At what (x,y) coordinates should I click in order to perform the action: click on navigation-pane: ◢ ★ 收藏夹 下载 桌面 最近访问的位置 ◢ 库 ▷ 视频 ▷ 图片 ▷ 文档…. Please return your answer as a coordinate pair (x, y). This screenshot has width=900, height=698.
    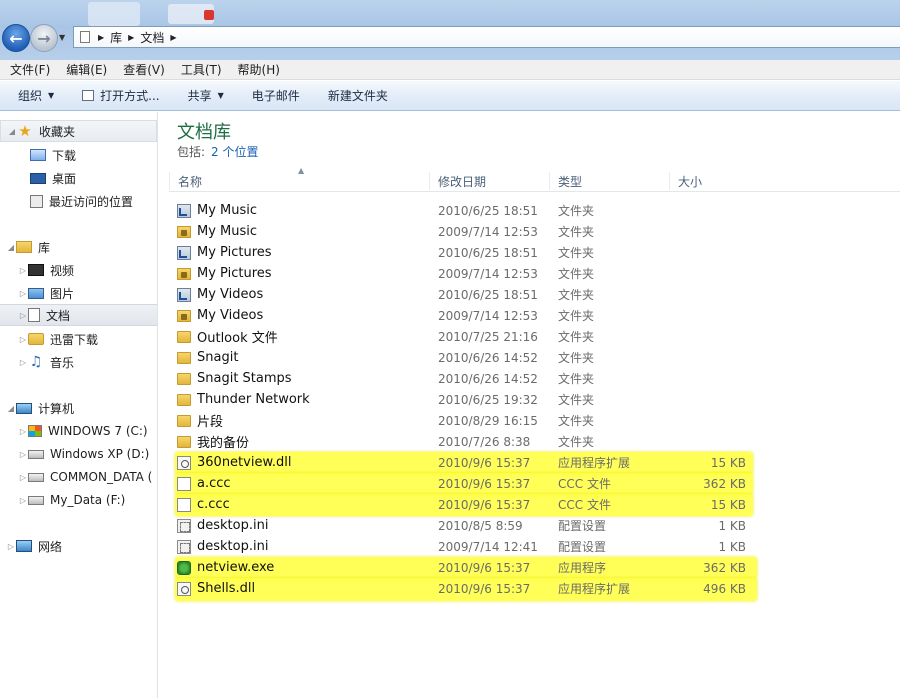
    Looking at the image, I should click on (79, 405).